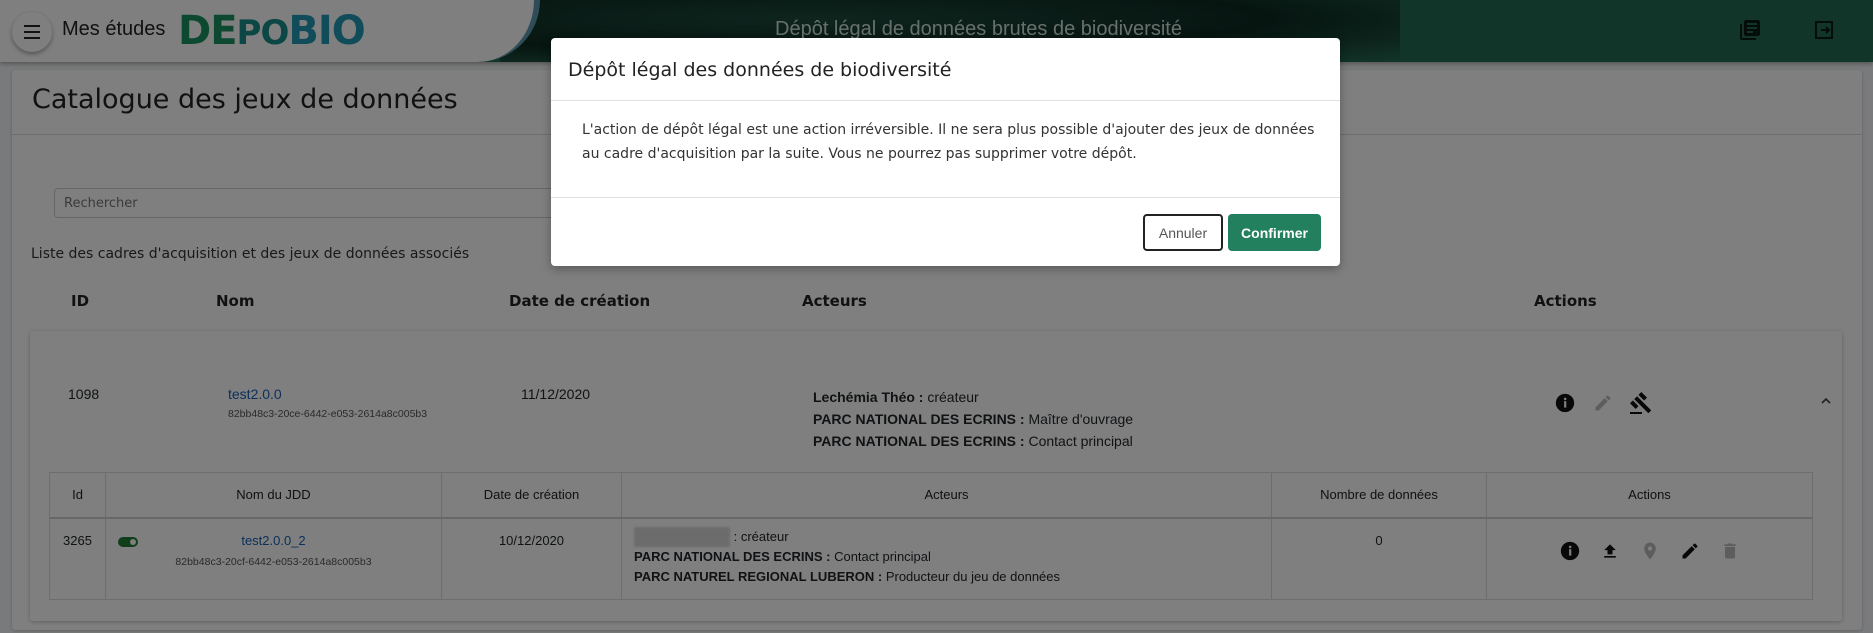 This screenshot has height=633, width=1873. What do you see at coordinates (945, 100) in the screenshot?
I see `dialog-header-divider` at bounding box center [945, 100].